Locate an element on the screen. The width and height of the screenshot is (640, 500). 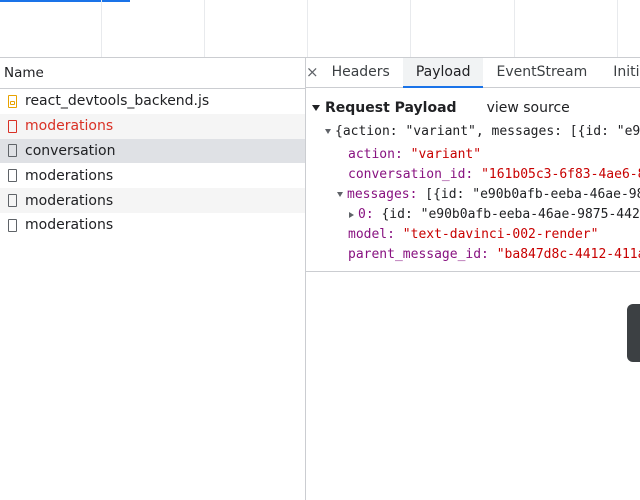
field-value: [{id: "e90b0afb-eeba-46ae-9875-442 is located at coordinates (532, 194).